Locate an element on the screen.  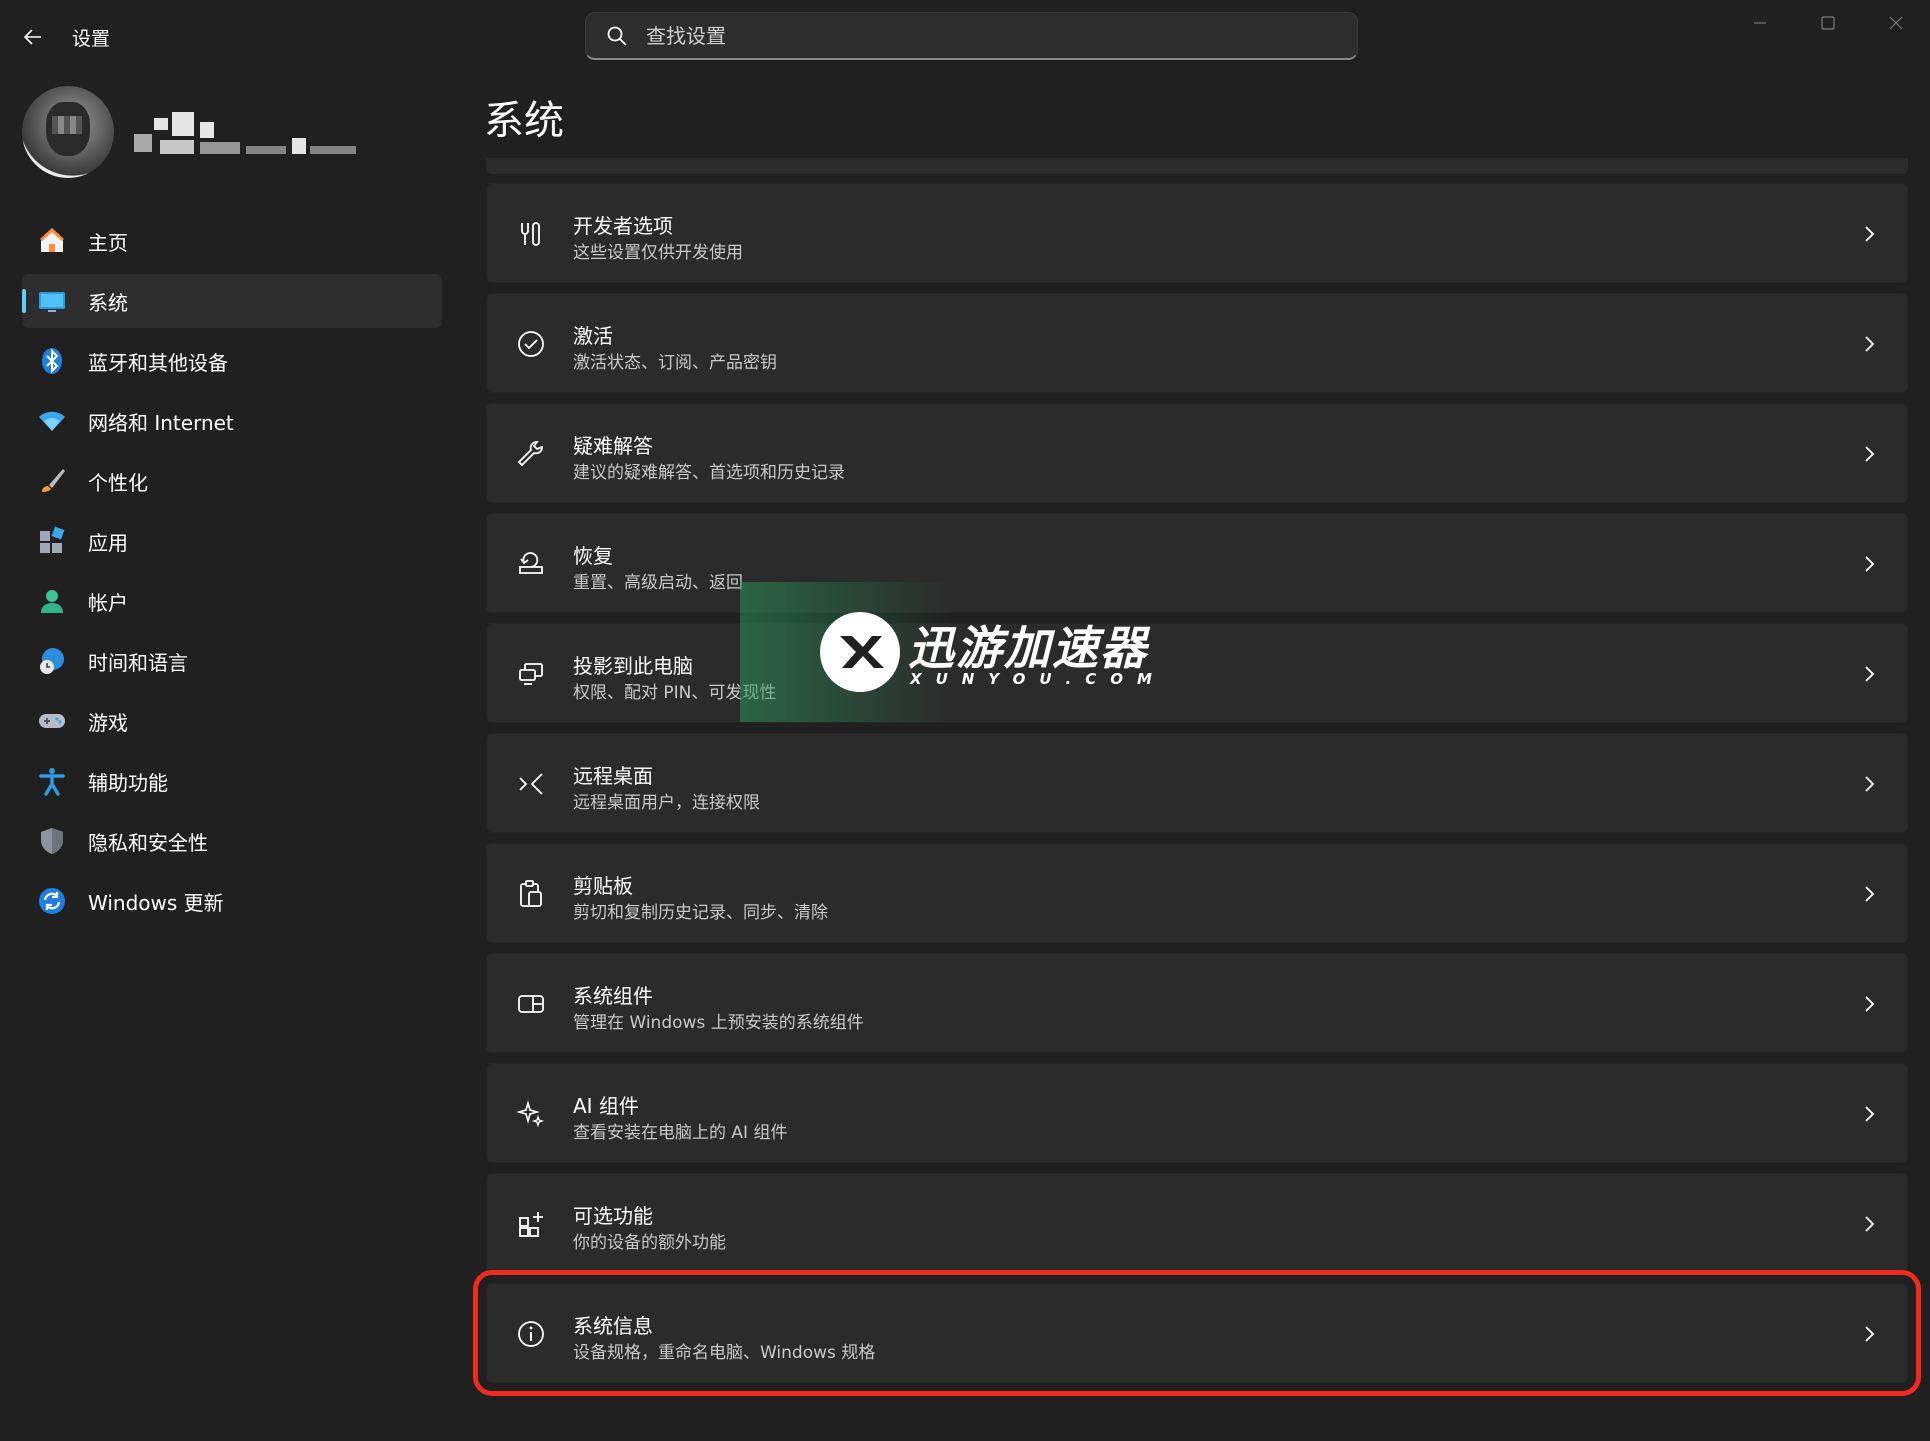
card-subtitle: 剪切和复制历史记录、同步、清除 is located at coordinates (700, 913).